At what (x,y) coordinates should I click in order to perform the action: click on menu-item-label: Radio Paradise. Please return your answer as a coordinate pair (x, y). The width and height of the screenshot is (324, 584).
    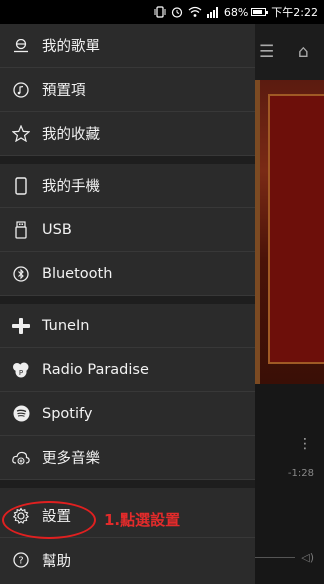
    Looking at the image, I should click on (95, 369).